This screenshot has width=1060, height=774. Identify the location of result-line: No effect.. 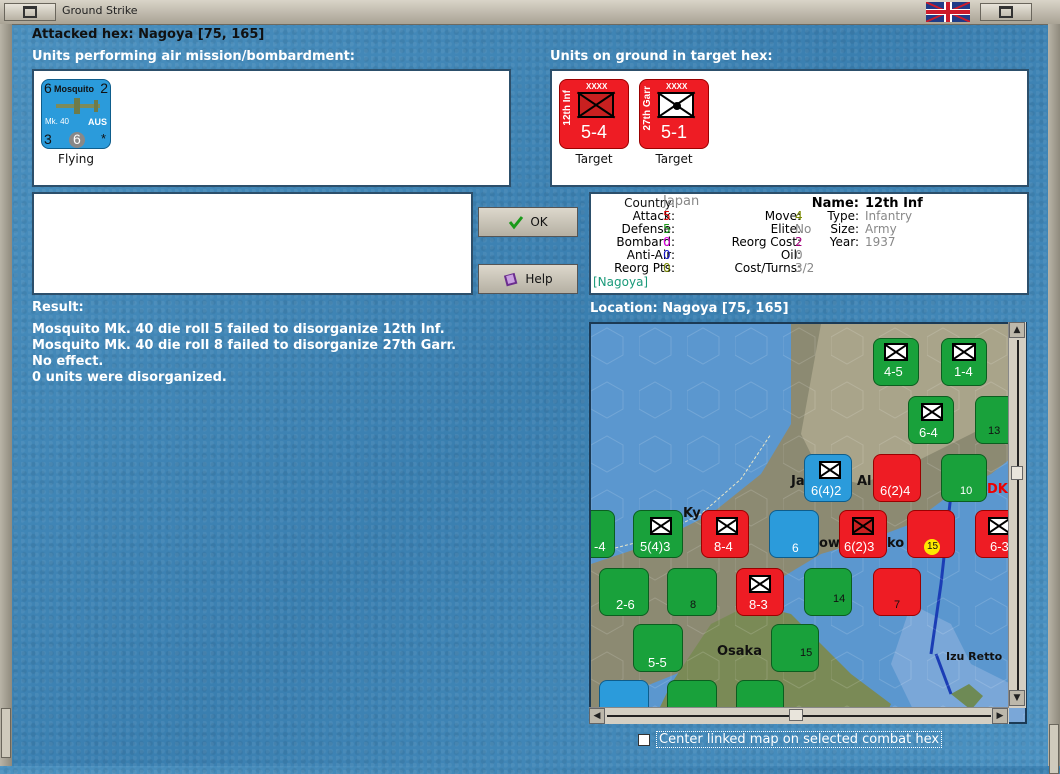
(68, 361).